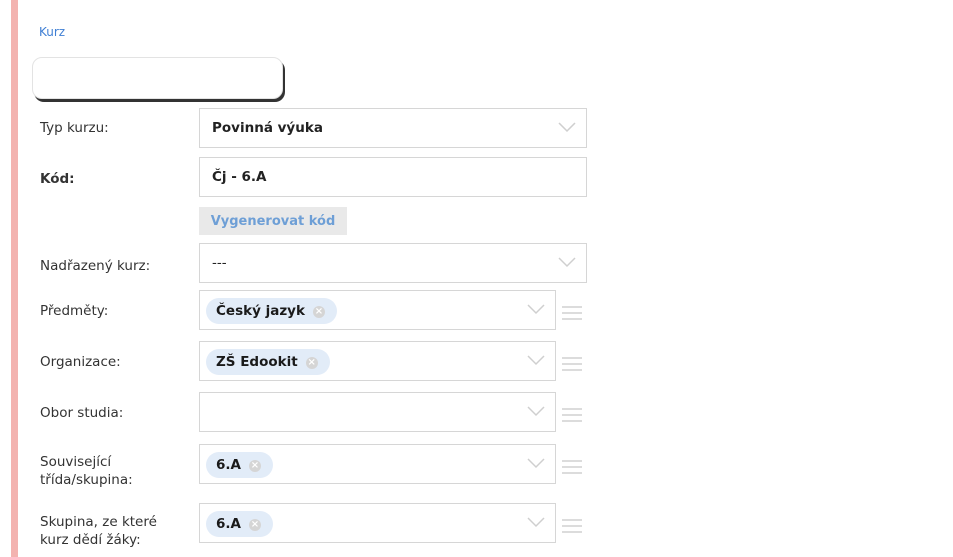 The height and width of the screenshot is (557, 953). What do you see at coordinates (80, 362) in the screenshot?
I see `organizace-label: Organizace:` at bounding box center [80, 362].